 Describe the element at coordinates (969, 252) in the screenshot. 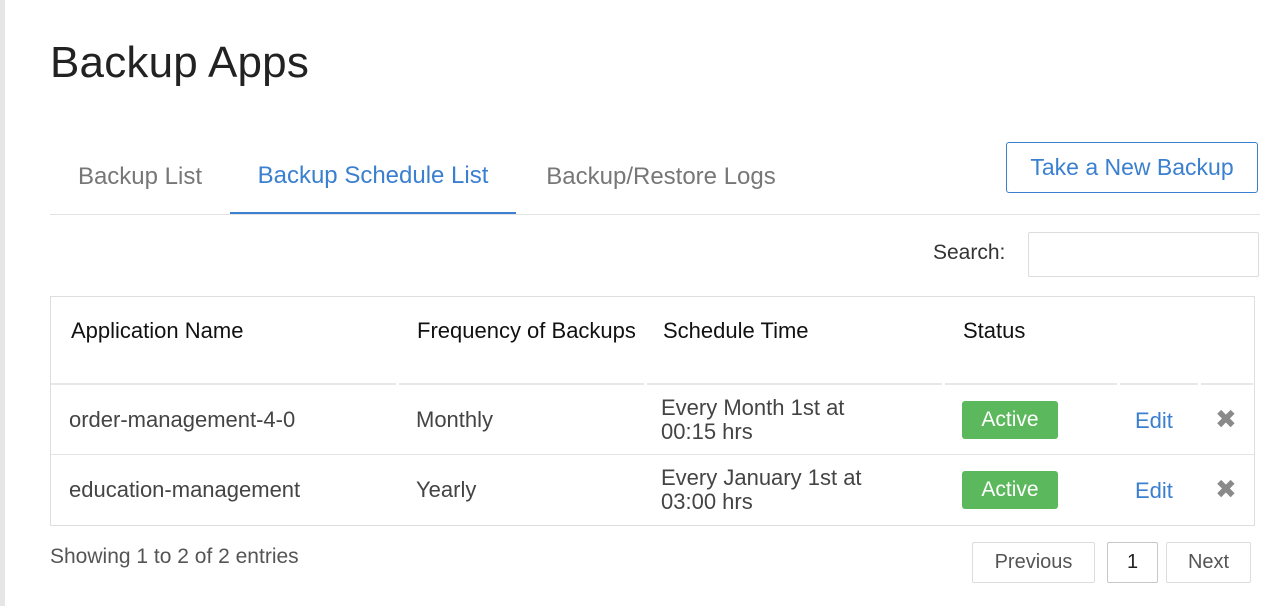

I see `search-label: Search:` at that location.